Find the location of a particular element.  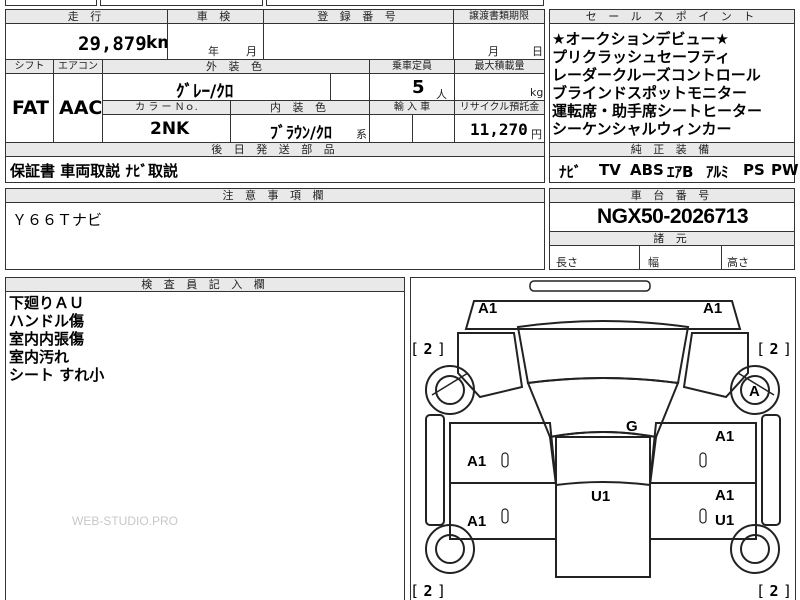

equipment-item-pw: PW is located at coordinates (785, 170).